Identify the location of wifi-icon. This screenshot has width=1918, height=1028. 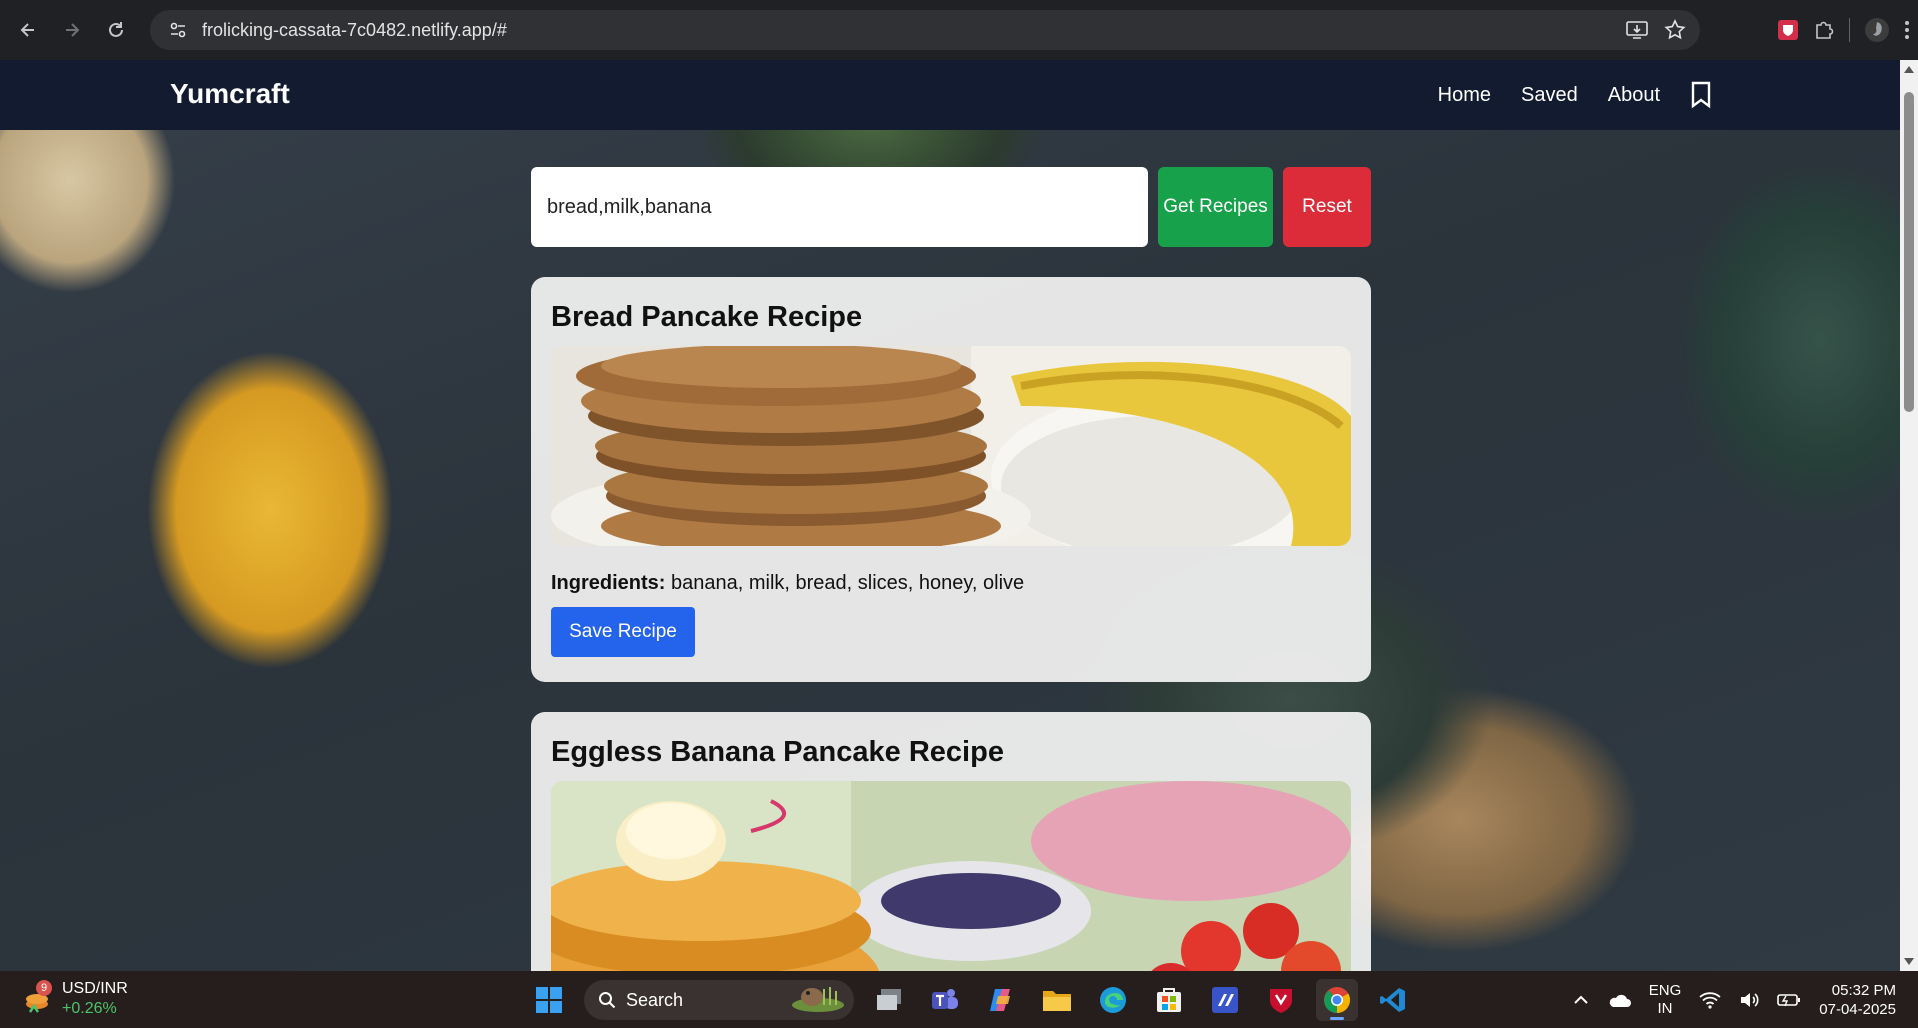
(1710, 1000).